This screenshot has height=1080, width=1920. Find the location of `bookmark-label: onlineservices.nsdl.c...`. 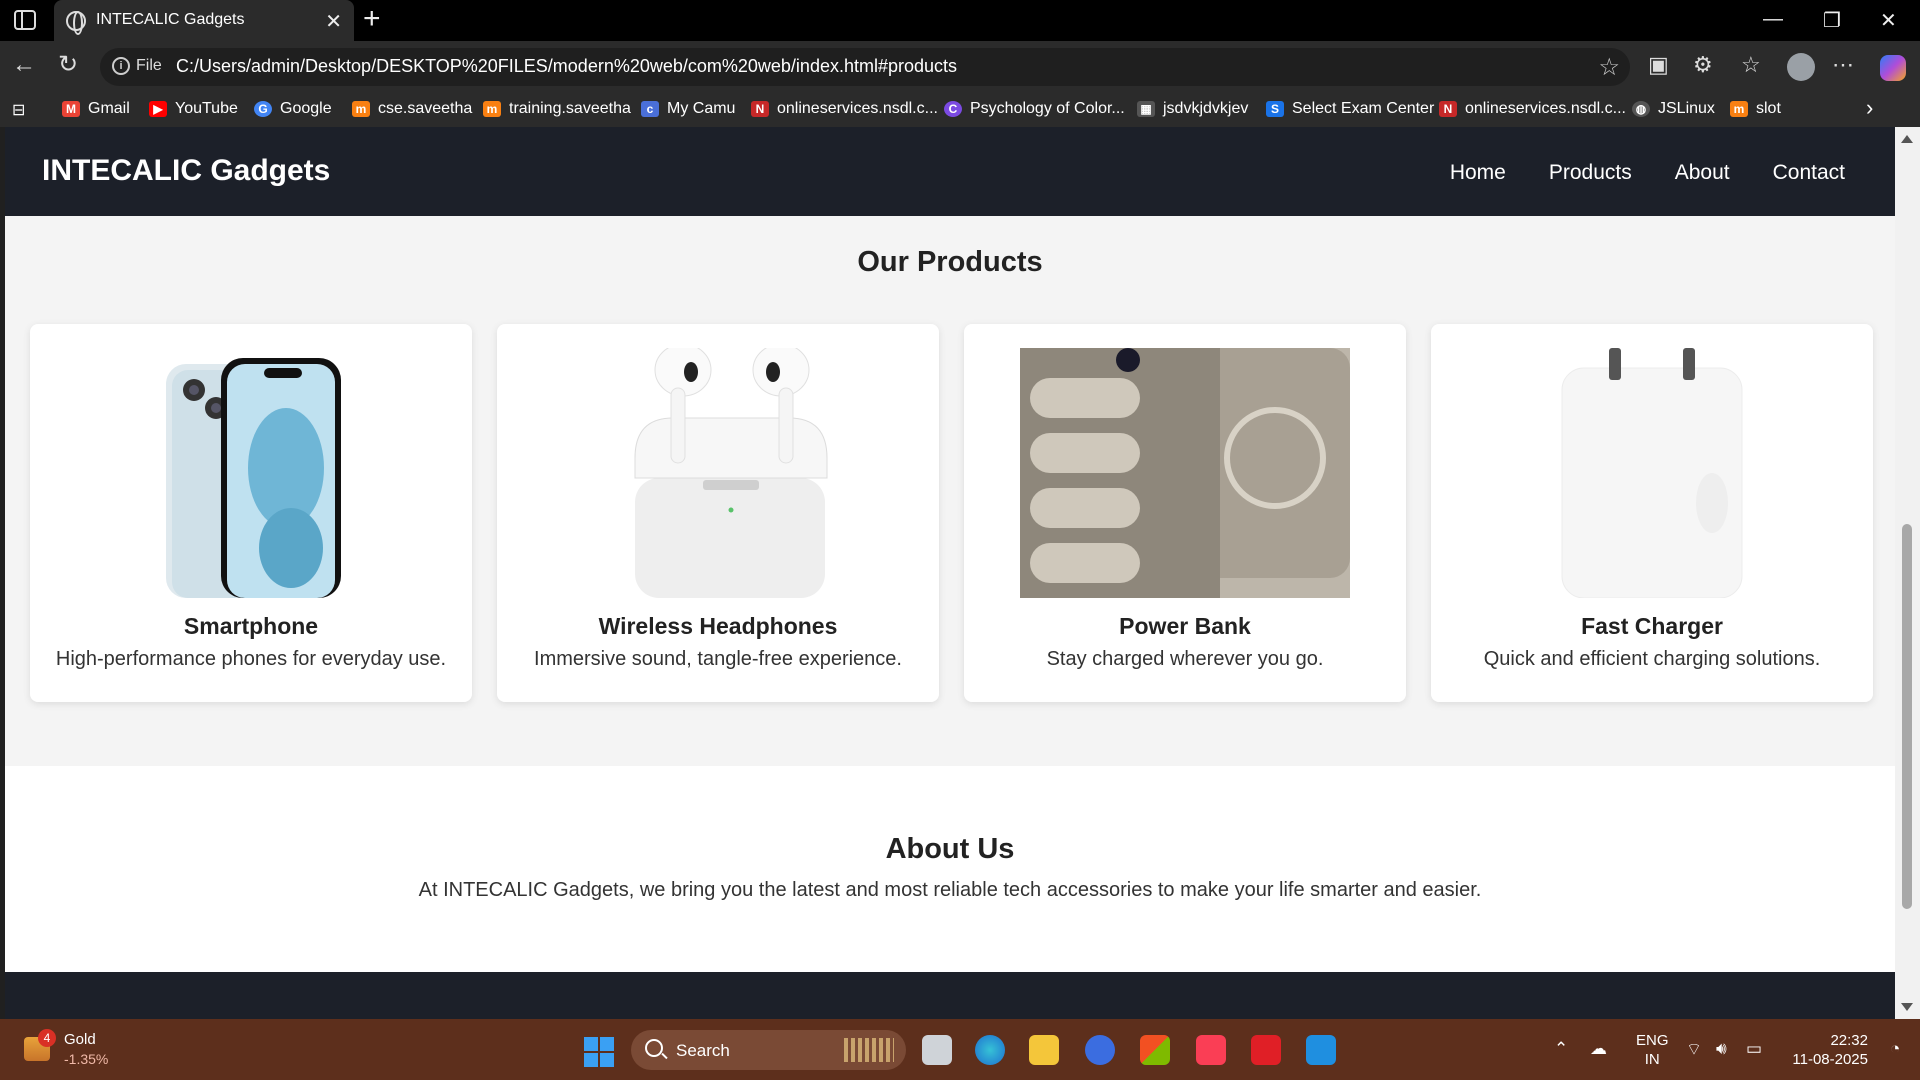

bookmark-label: onlineservices.nsdl.c... is located at coordinates (1545, 108).